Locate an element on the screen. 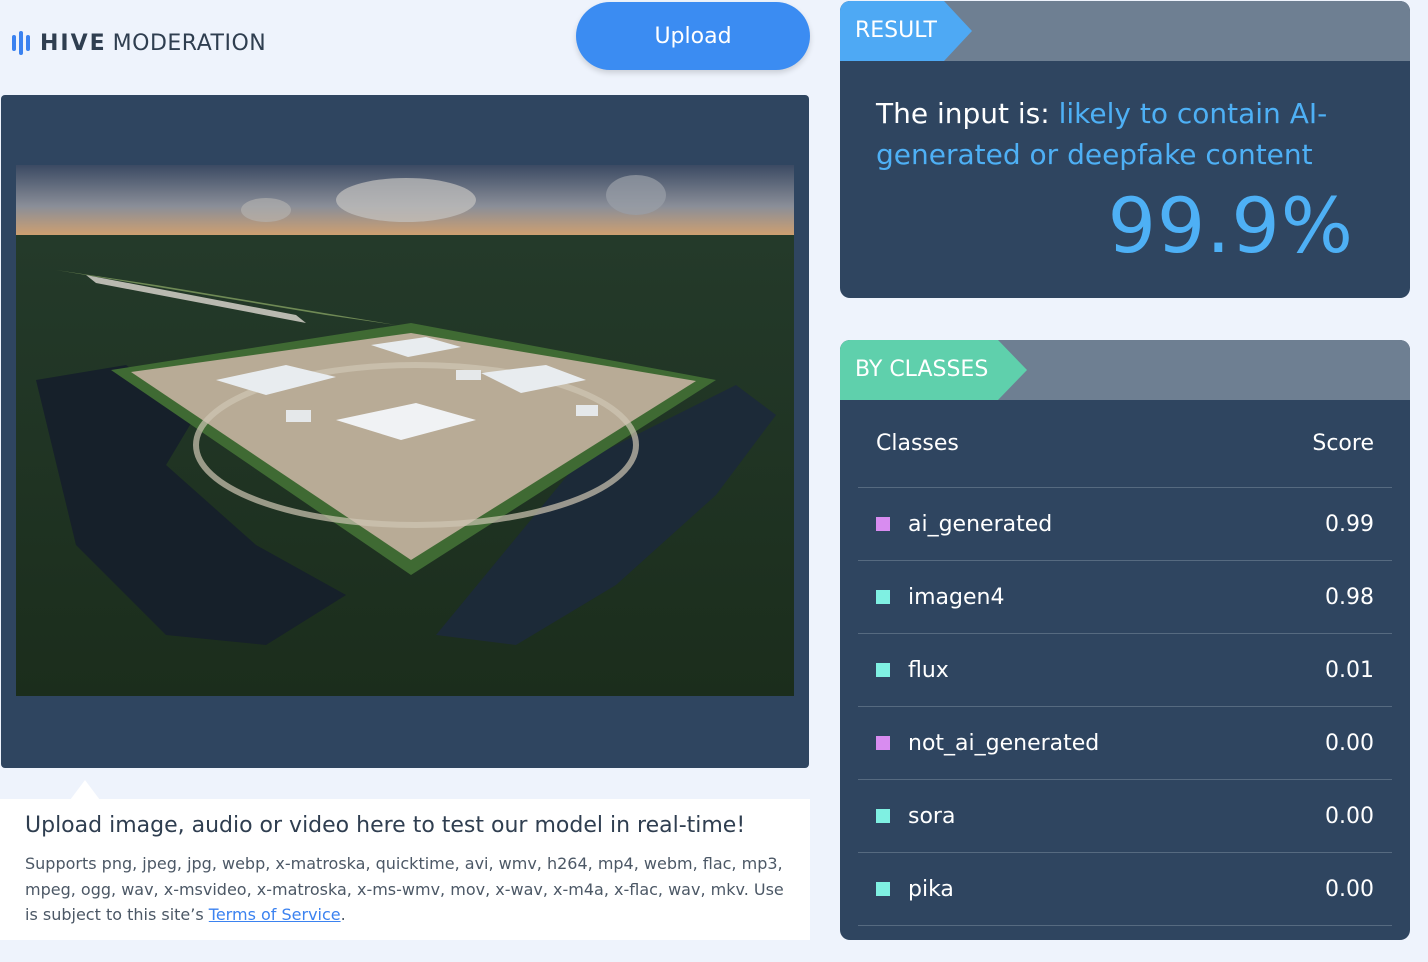  info-box-pointer is located at coordinates (85, 790).